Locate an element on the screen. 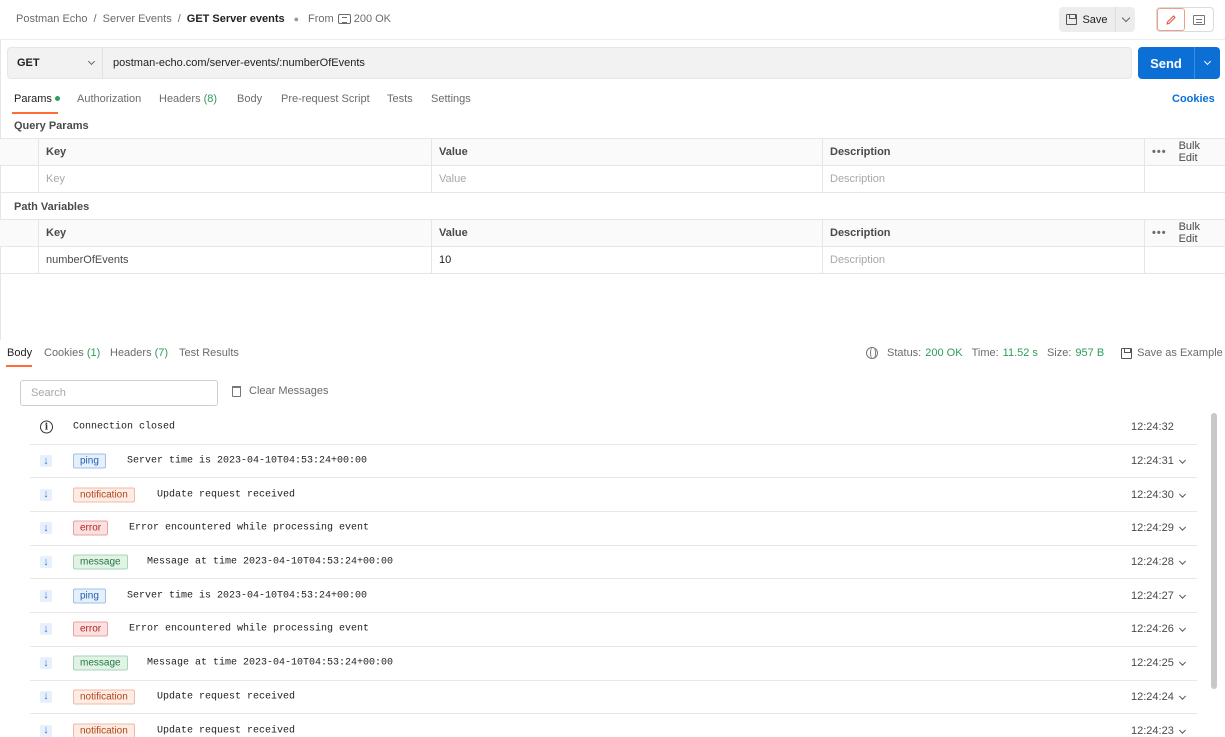  time-label: Time: is located at coordinates (985, 353).